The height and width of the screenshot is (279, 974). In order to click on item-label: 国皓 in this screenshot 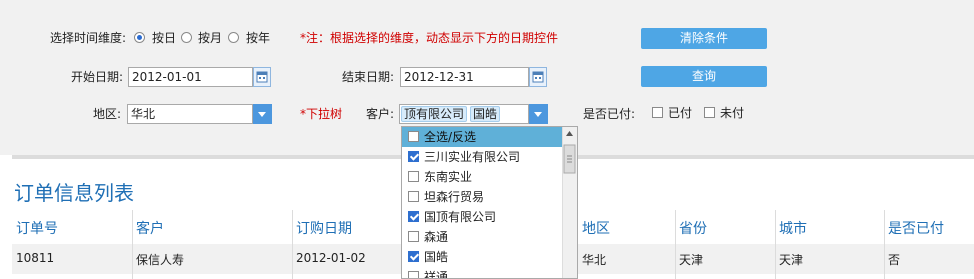, I will do `click(436, 257)`.